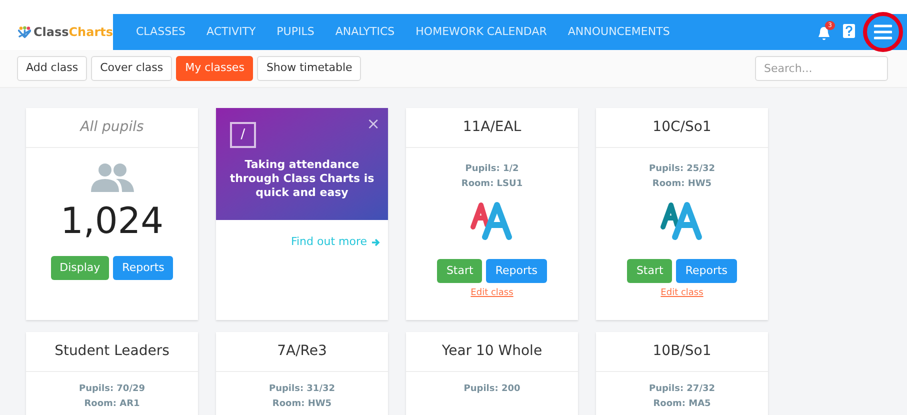  Describe the element at coordinates (682, 169) in the screenshot. I see `pupils-text: Pupils: 25/32` at that location.